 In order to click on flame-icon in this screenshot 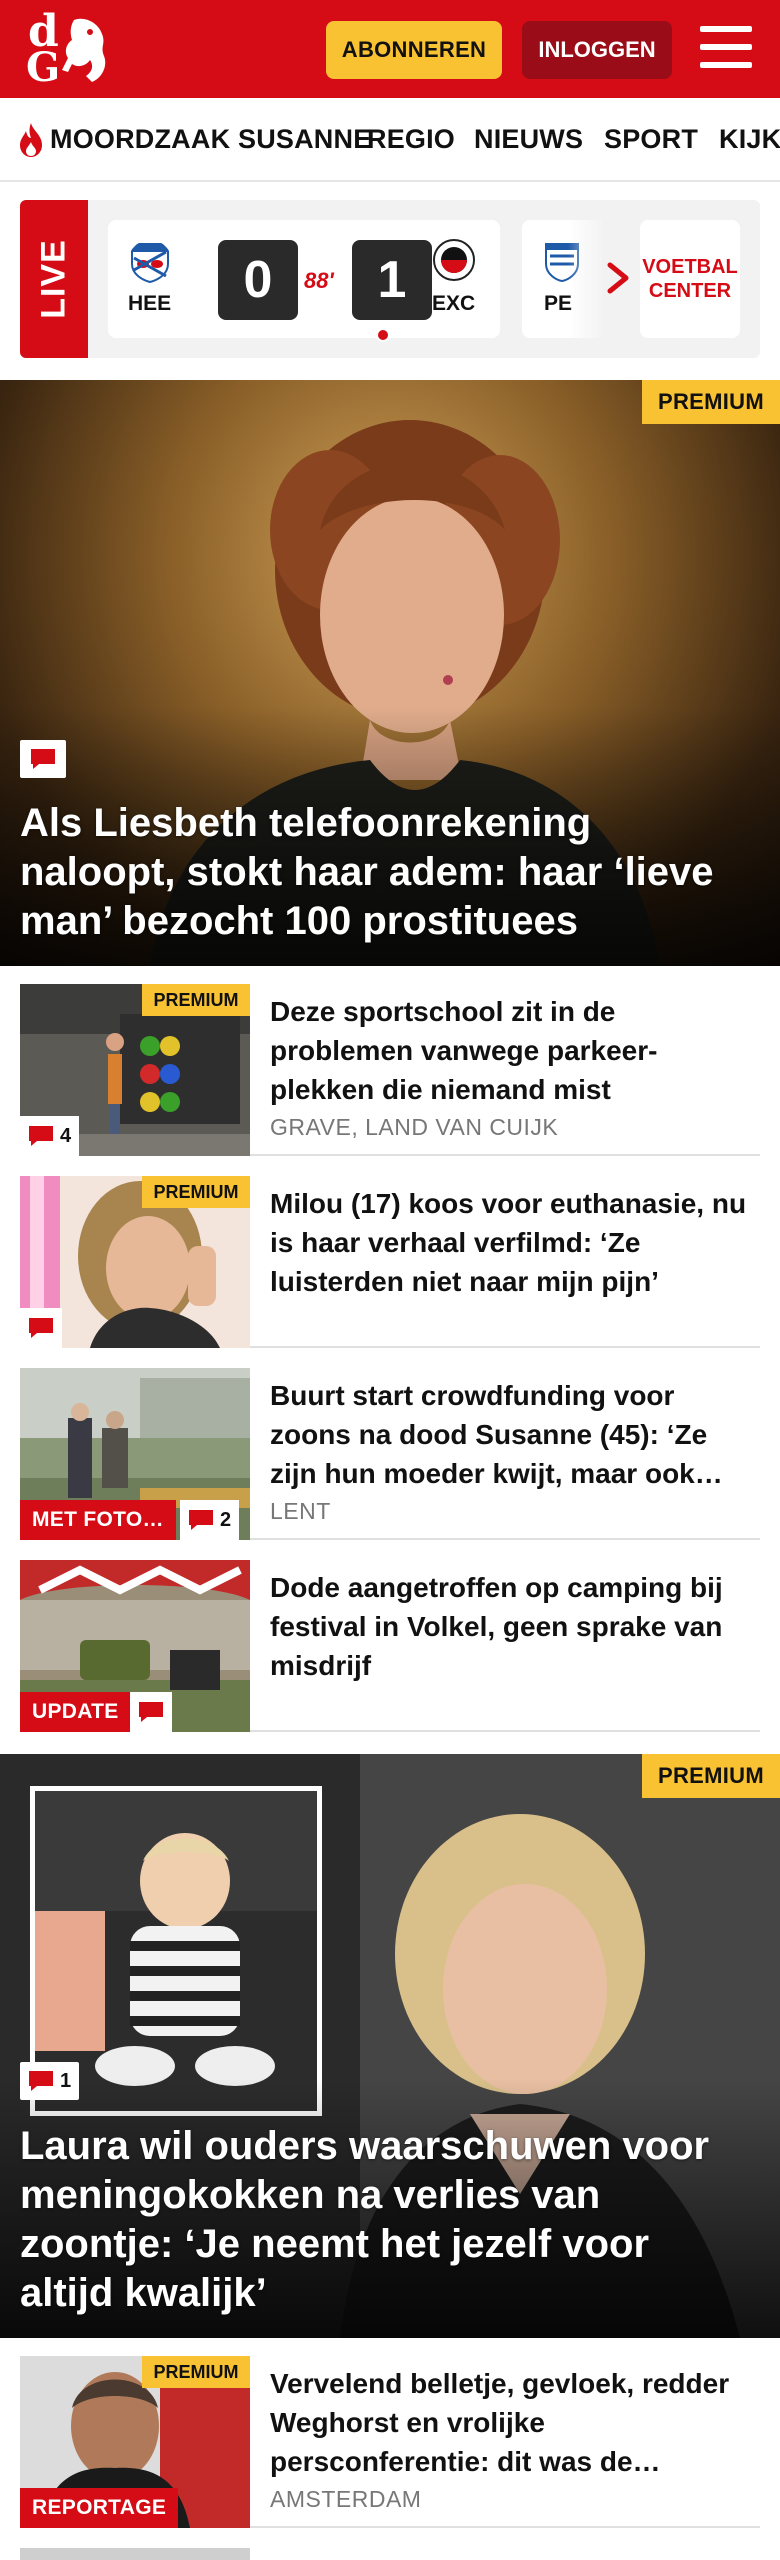, I will do `click(31, 140)`.